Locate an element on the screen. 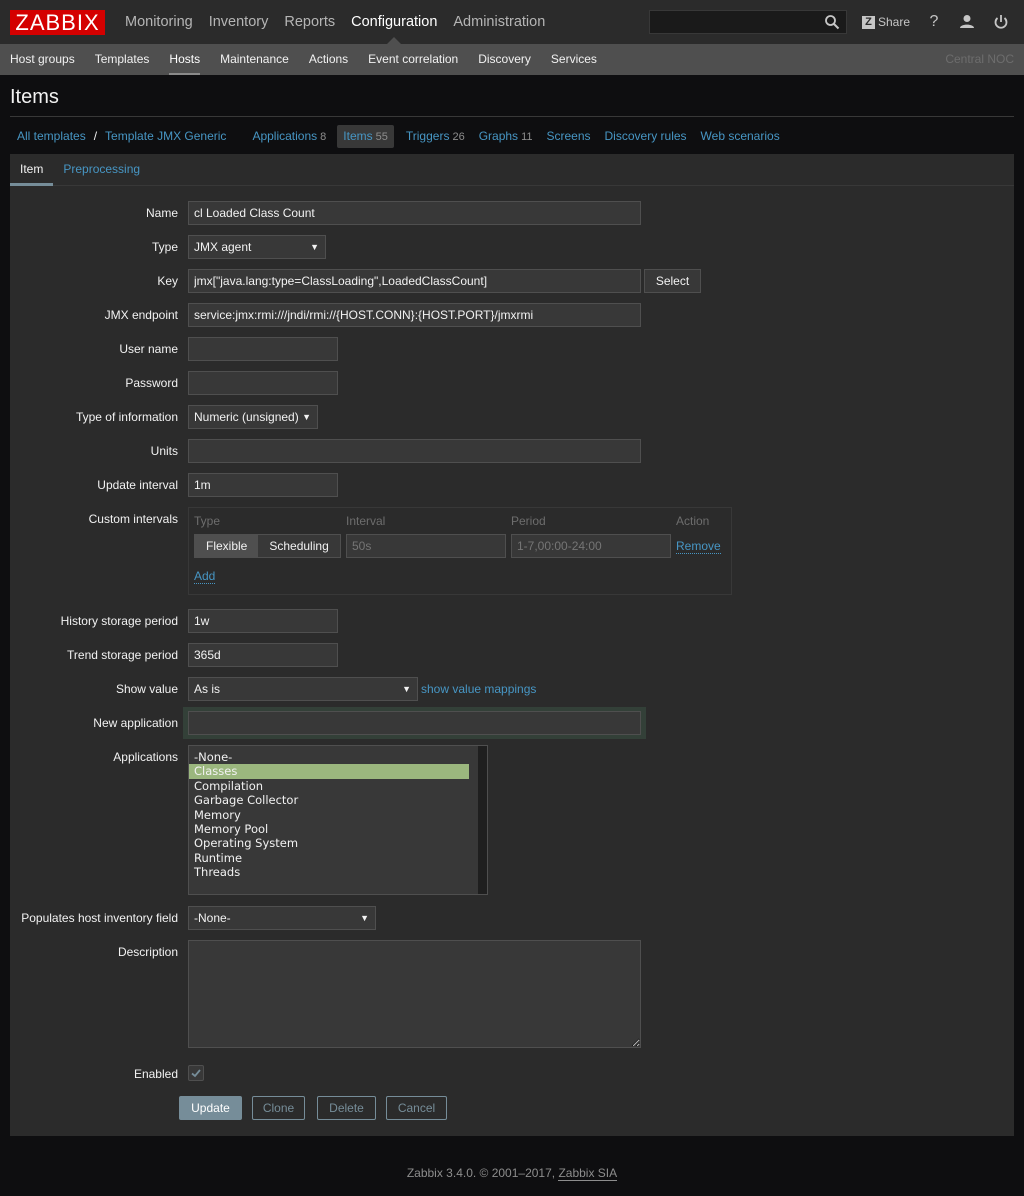 The width and height of the screenshot is (1024, 1196). key-label: Key is located at coordinates (167, 281).